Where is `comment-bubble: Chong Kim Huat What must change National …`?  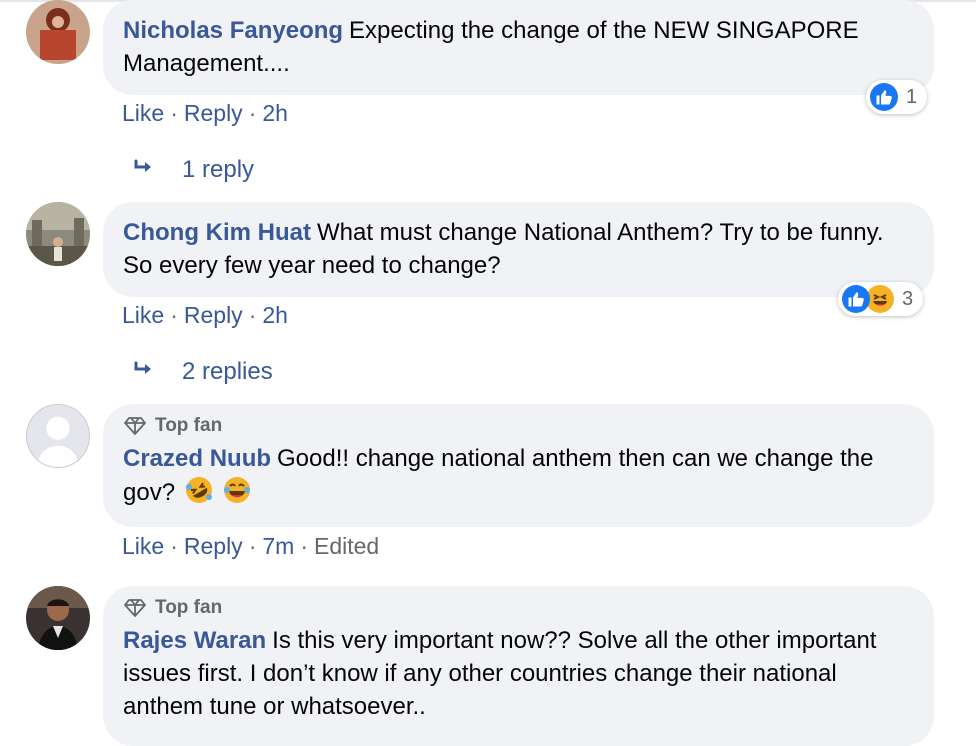 comment-bubble: Chong Kim Huat What must change National … is located at coordinates (518, 249).